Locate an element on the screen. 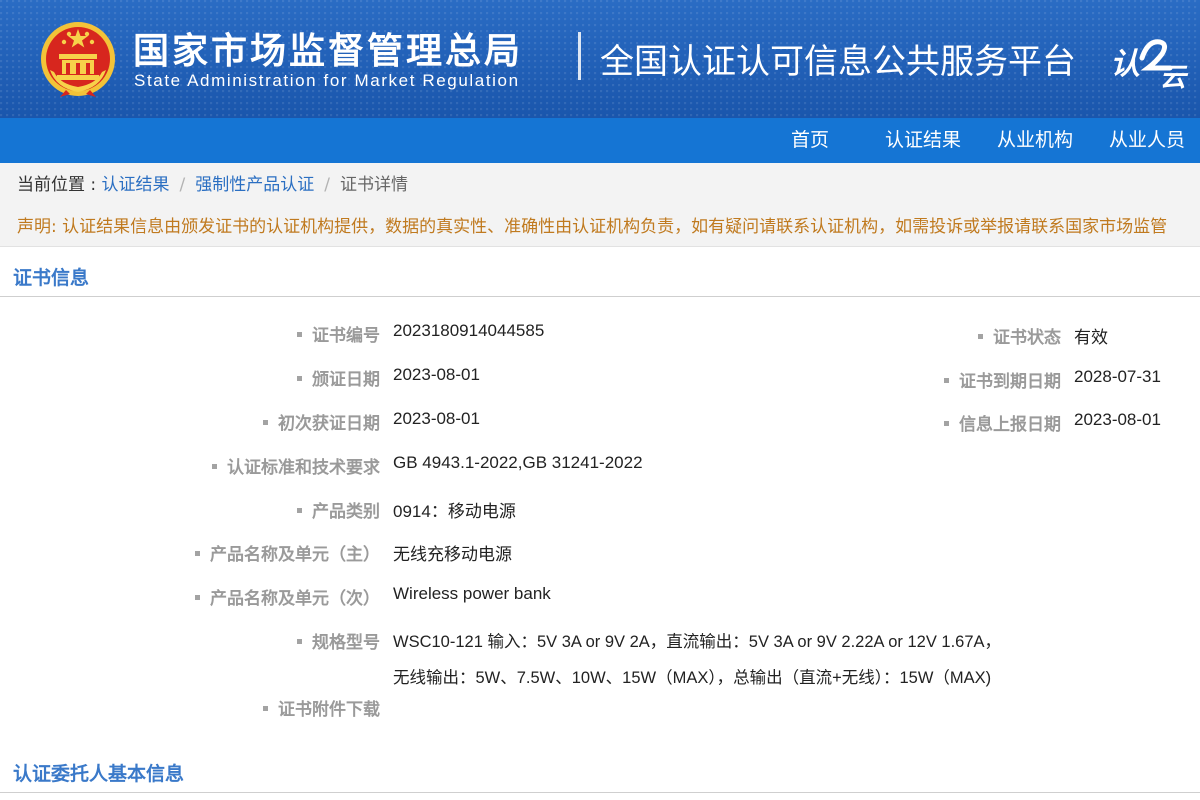  value-status: 有效 is located at coordinates (1091, 337).